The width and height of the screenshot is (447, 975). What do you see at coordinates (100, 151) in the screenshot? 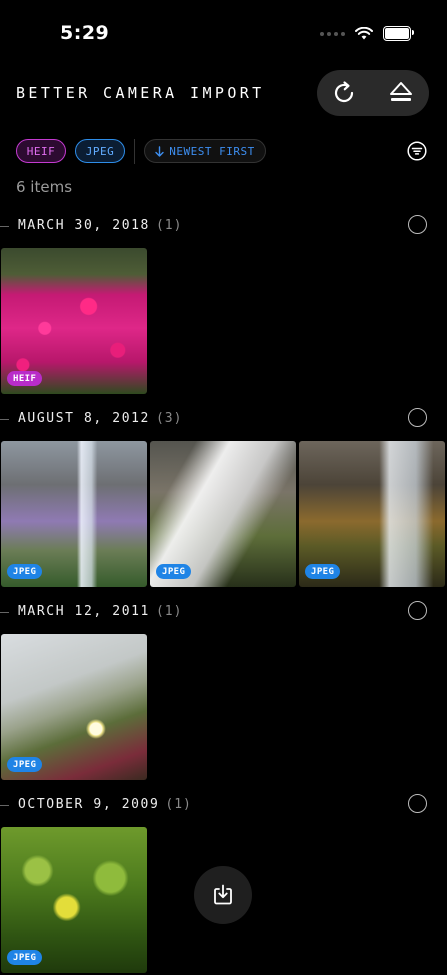
I see `filter-jpeg-chip: JPEG` at bounding box center [100, 151].